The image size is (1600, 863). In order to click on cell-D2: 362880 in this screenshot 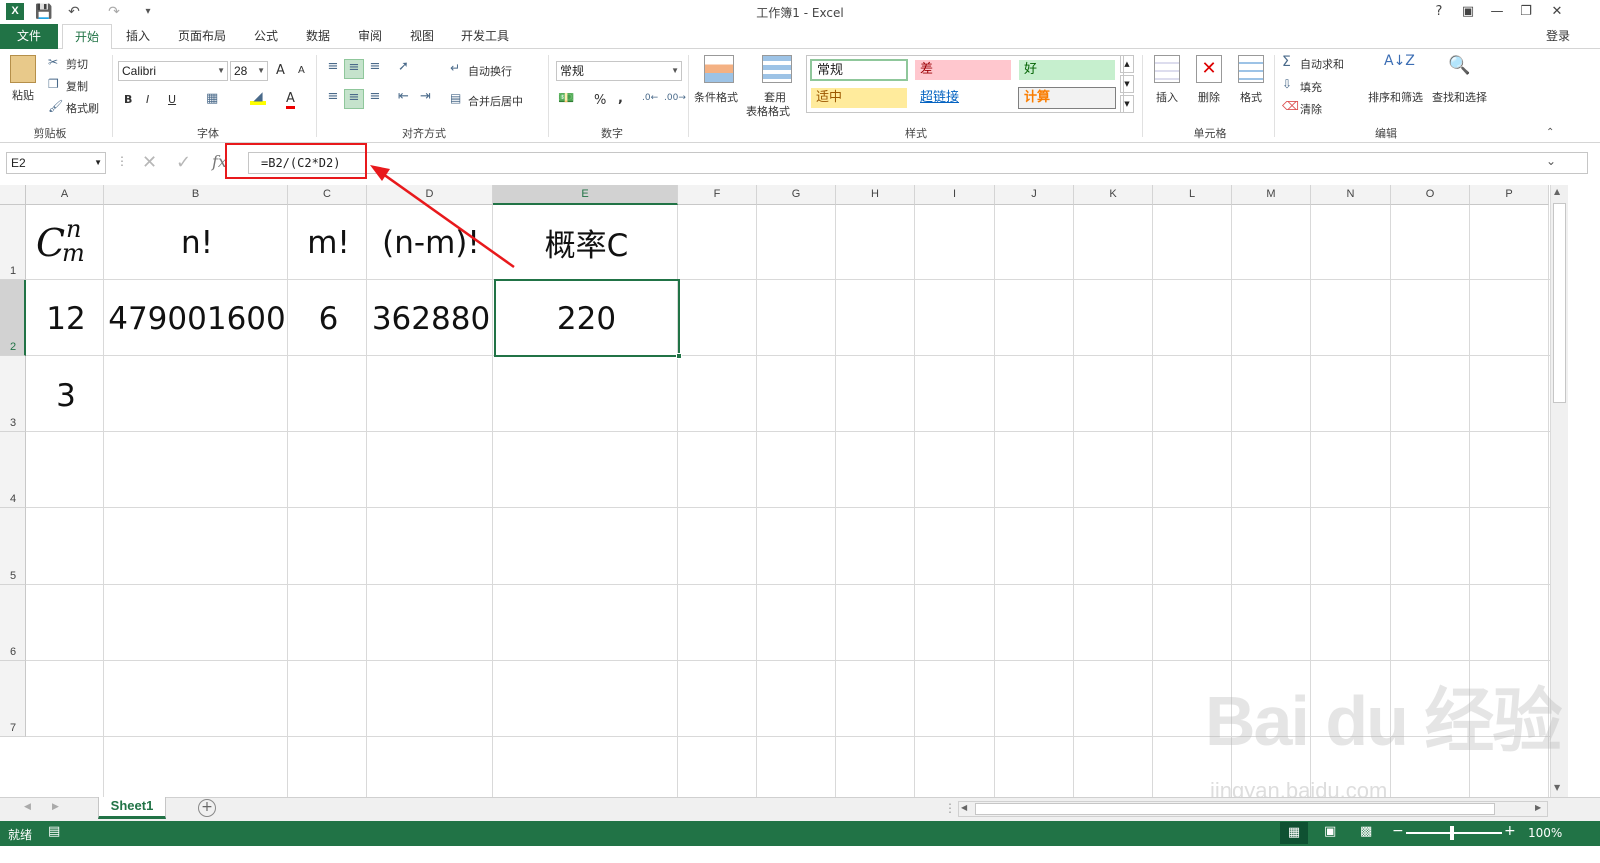, I will do `click(431, 319)`.